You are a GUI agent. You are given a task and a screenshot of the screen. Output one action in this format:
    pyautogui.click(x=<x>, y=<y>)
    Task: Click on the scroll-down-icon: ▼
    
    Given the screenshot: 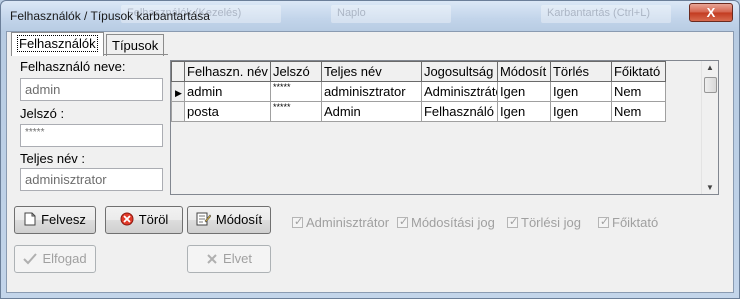 What is the action you would take?
    pyautogui.click(x=710, y=187)
    